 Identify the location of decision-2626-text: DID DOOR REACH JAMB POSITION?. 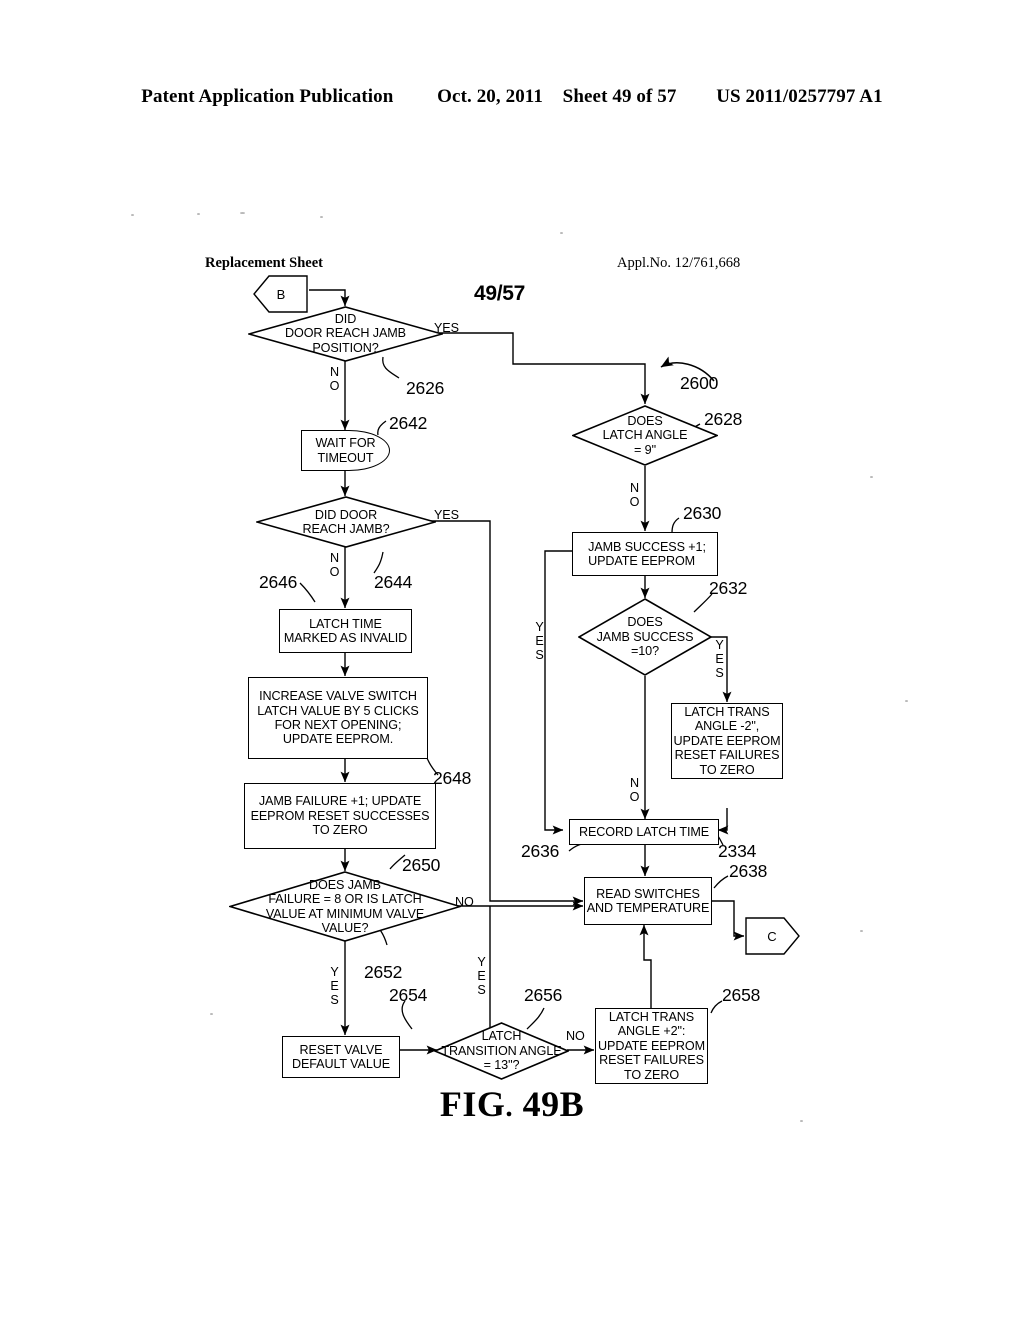
(345, 333).